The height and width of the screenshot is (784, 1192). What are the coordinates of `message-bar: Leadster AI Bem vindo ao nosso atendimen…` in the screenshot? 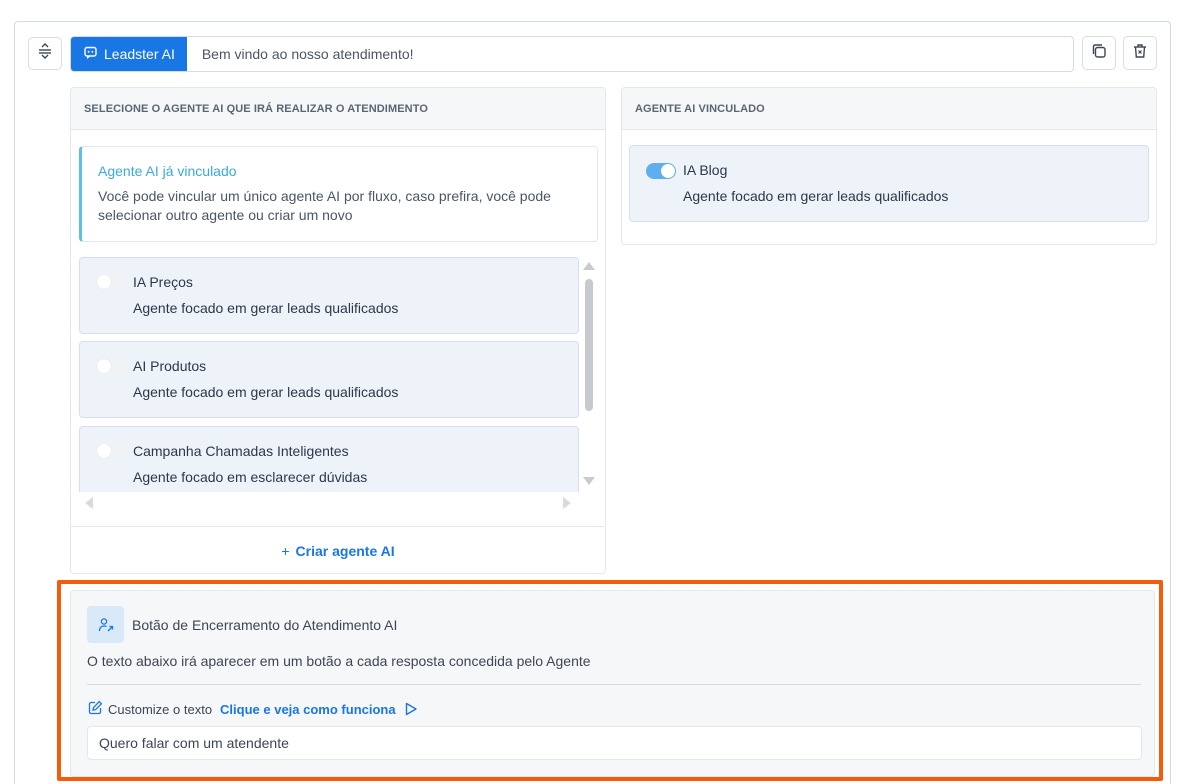 It's located at (572, 54).